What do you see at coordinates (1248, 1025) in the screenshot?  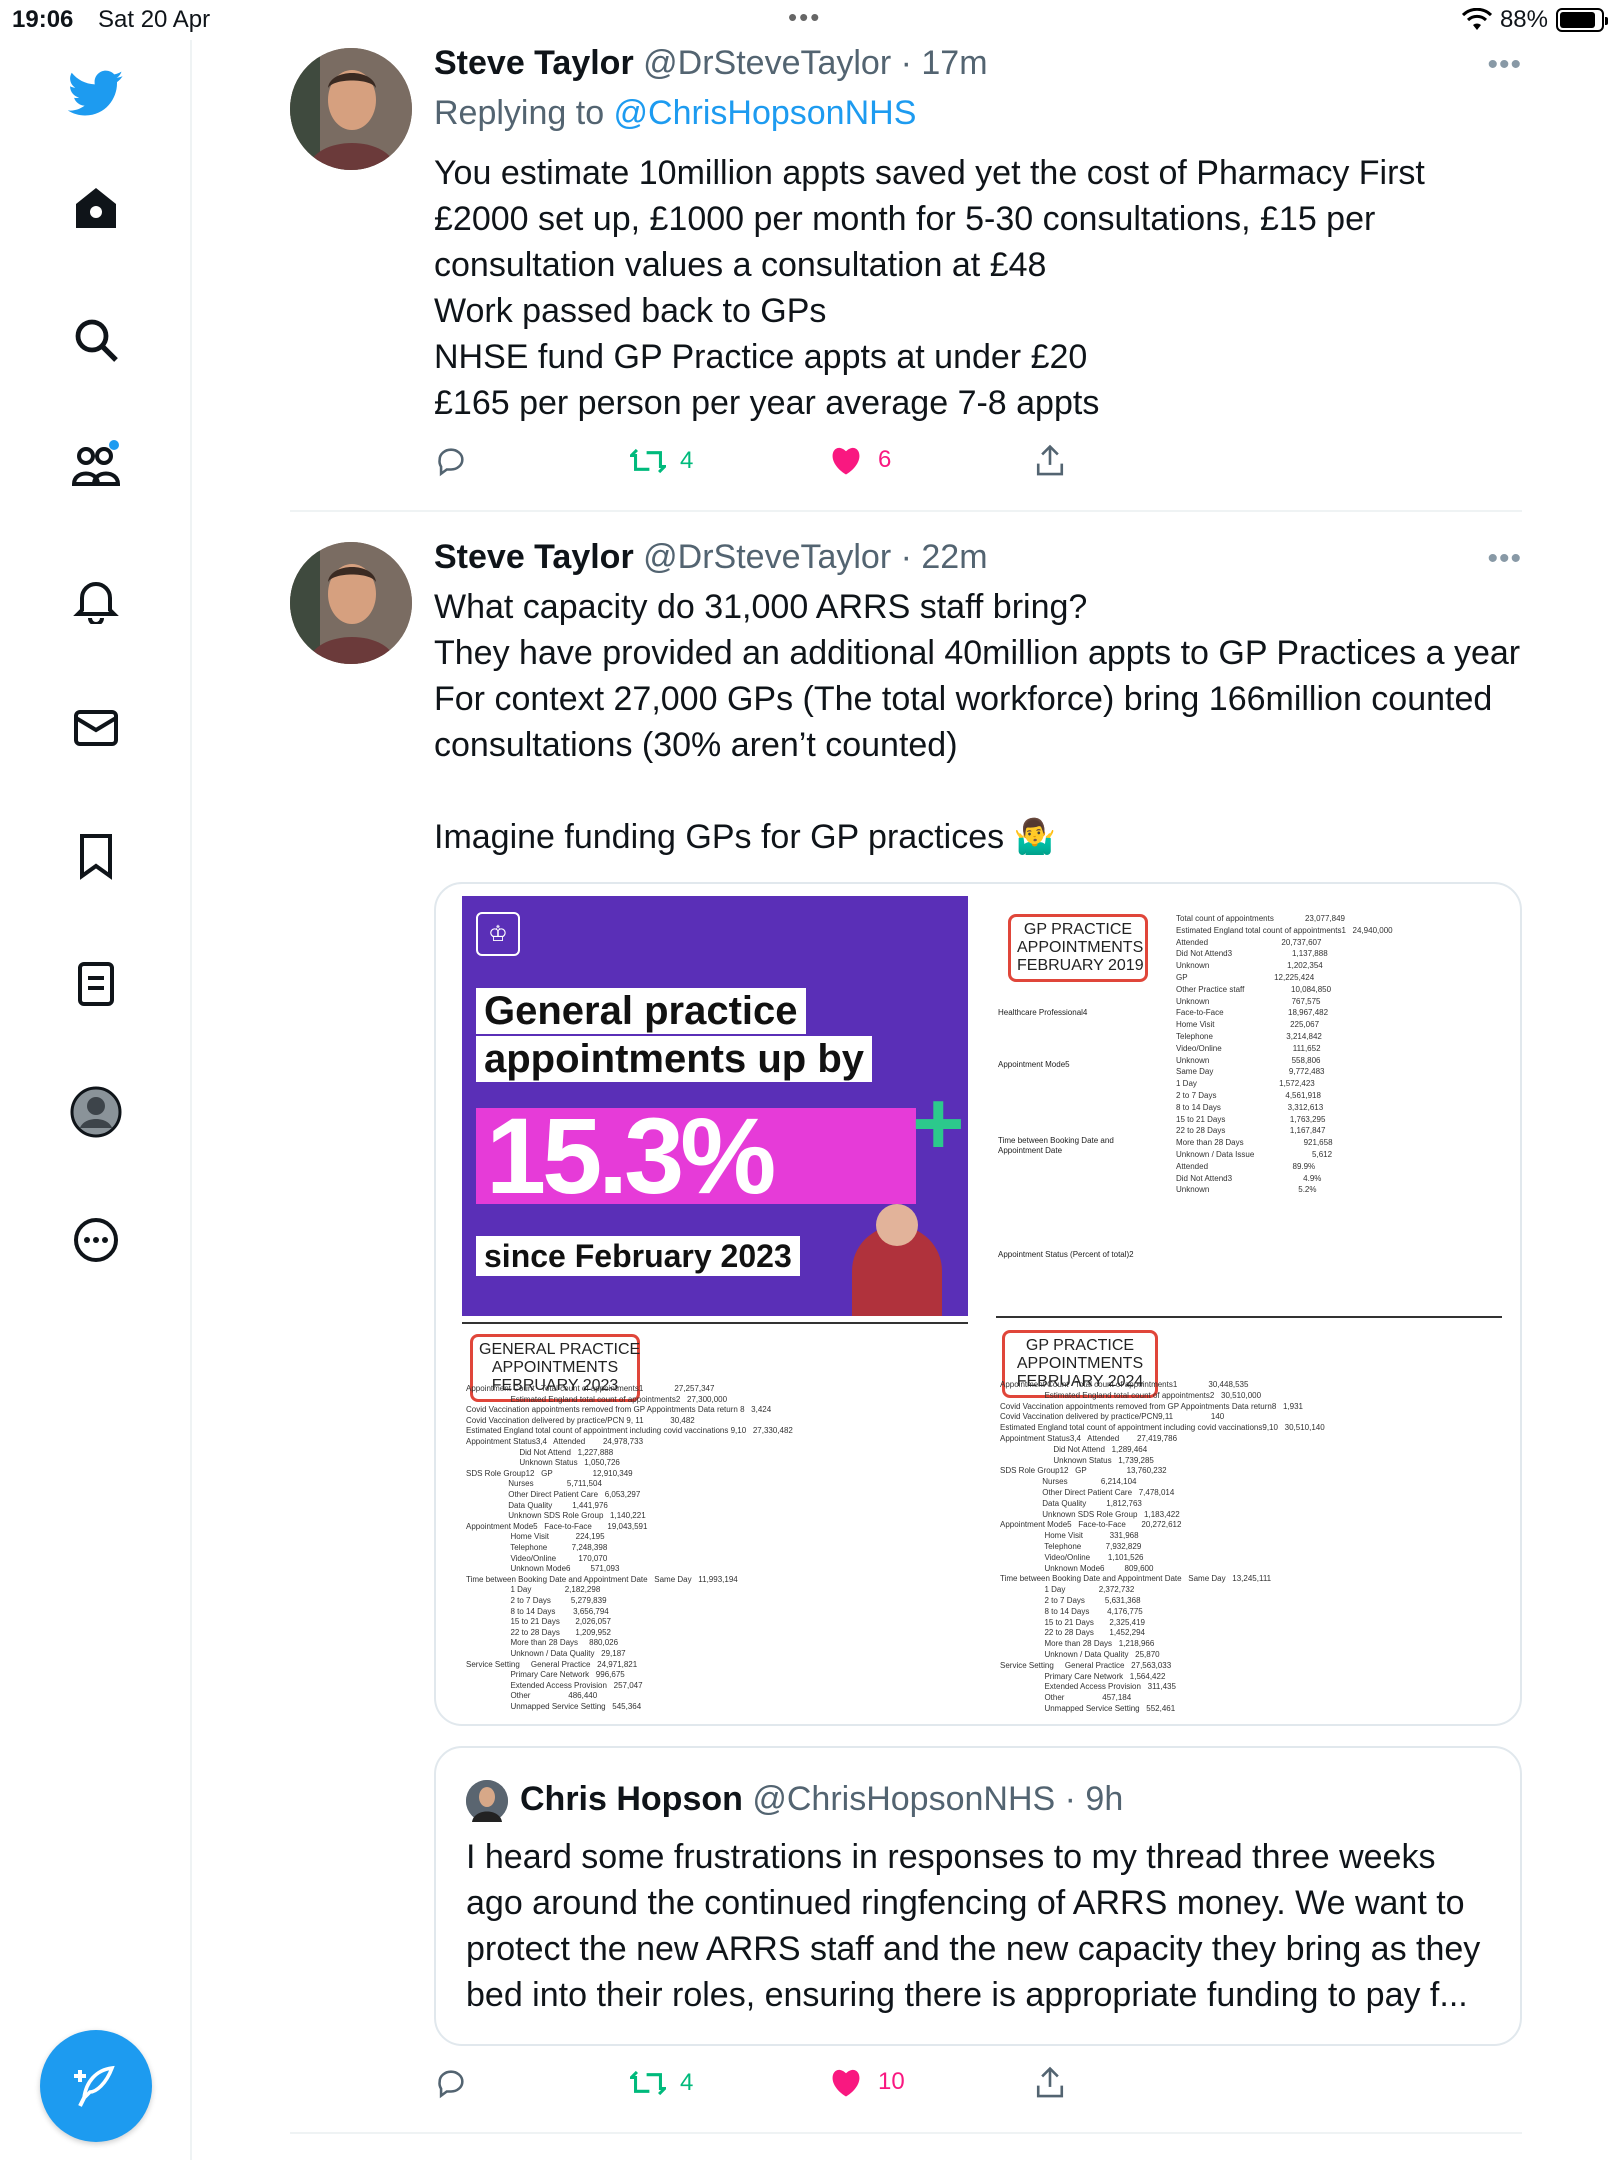 I see `doc-row: Home Visit 225,067` at bounding box center [1248, 1025].